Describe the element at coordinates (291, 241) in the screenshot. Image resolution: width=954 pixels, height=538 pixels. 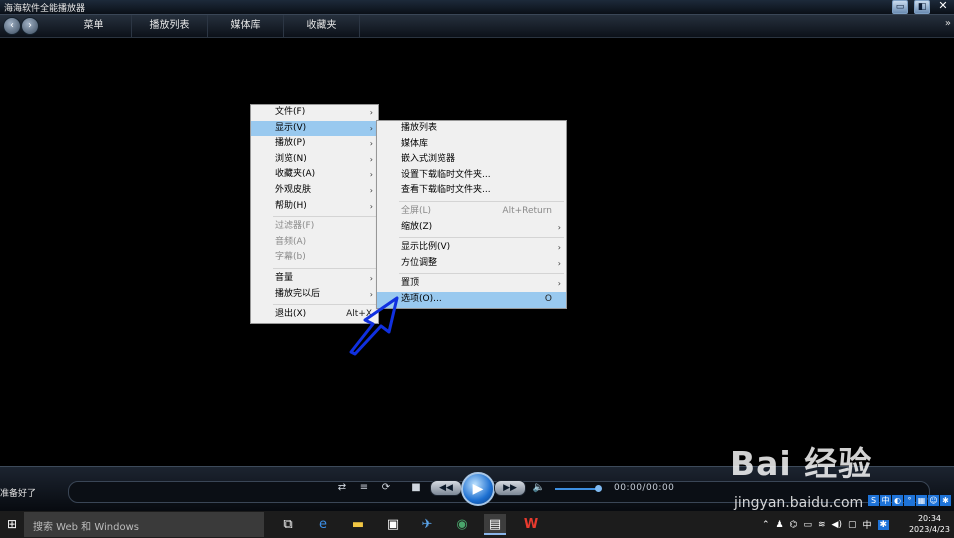
I see `menu-item-label: 音频(A)` at that location.